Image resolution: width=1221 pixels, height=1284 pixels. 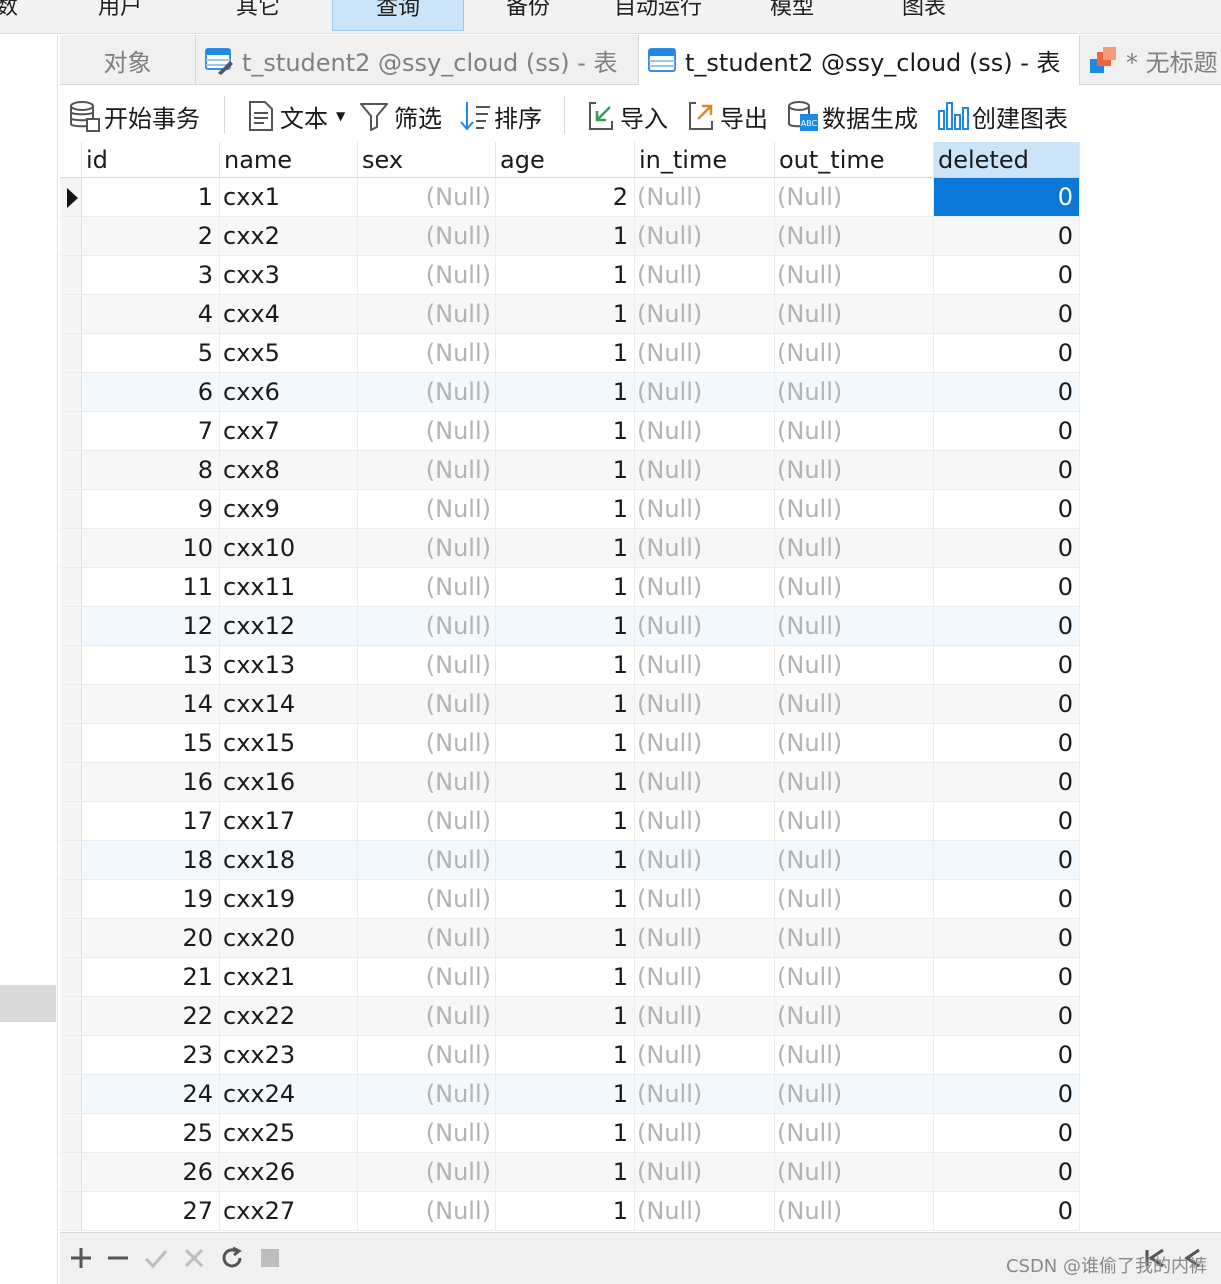 I want to click on cell-id: 2, so click(x=151, y=236).